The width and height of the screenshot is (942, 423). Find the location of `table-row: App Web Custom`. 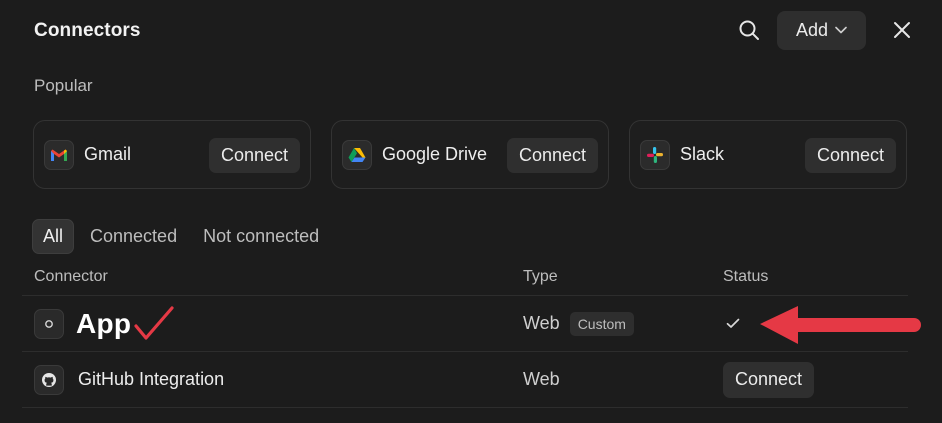

table-row: App Web Custom is located at coordinates (465, 324).